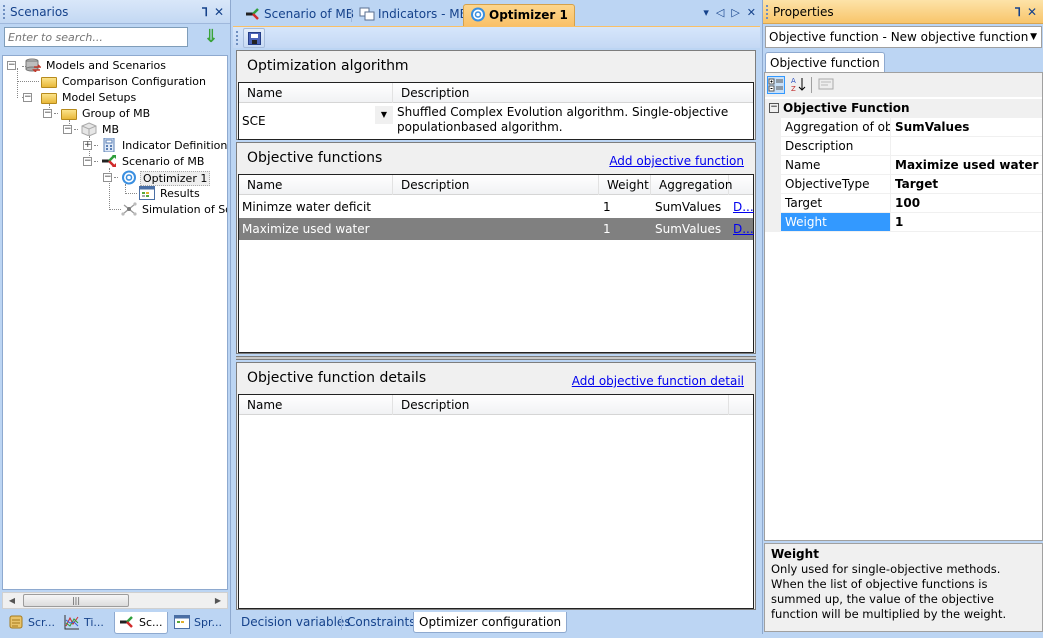  What do you see at coordinates (676, 161) in the screenshot?
I see `add-objective-function-link: Add objective function` at bounding box center [676, 161].